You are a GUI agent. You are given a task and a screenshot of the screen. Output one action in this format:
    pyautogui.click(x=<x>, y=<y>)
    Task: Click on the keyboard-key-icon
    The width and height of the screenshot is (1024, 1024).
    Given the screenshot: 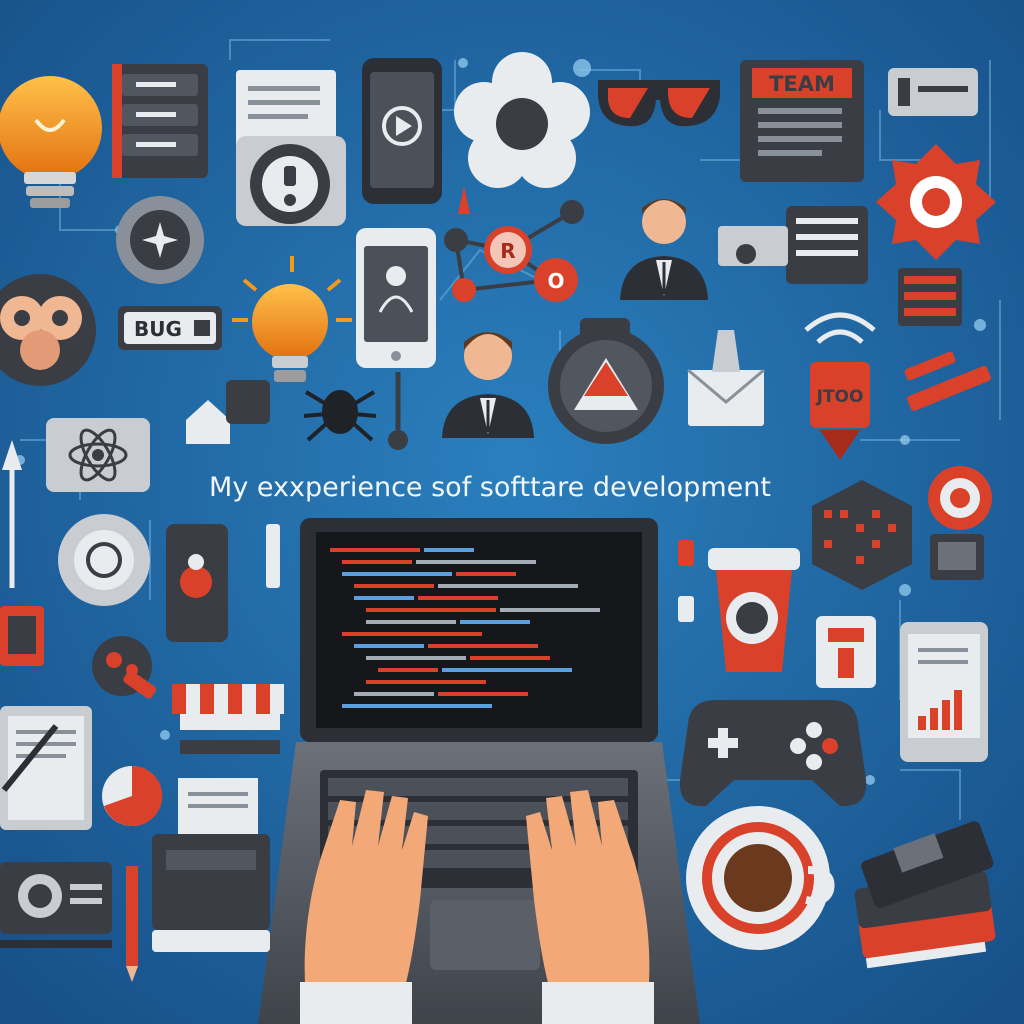 What is the action you would take?
    pyautogui.click(x=248, y=402)
    